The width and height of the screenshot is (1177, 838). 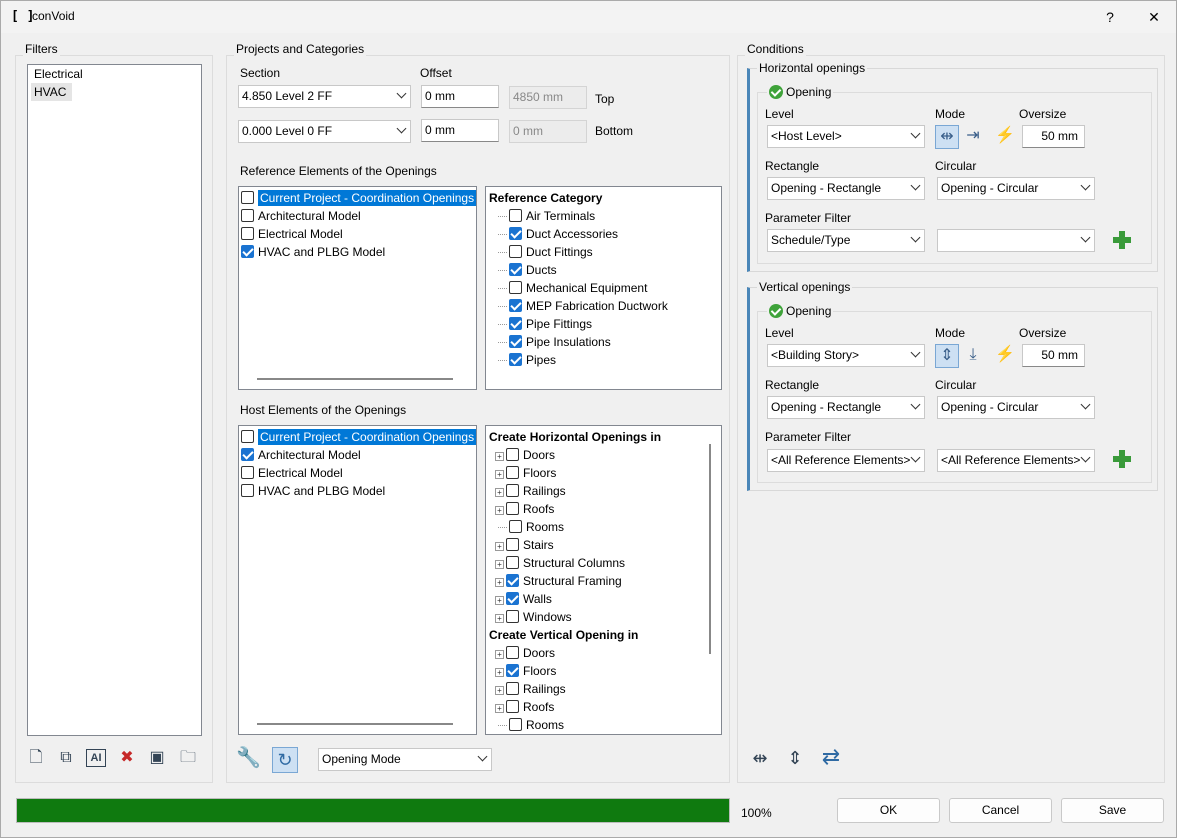 I want to click on swap-icon: ⇄, so click(x=831, y=757).